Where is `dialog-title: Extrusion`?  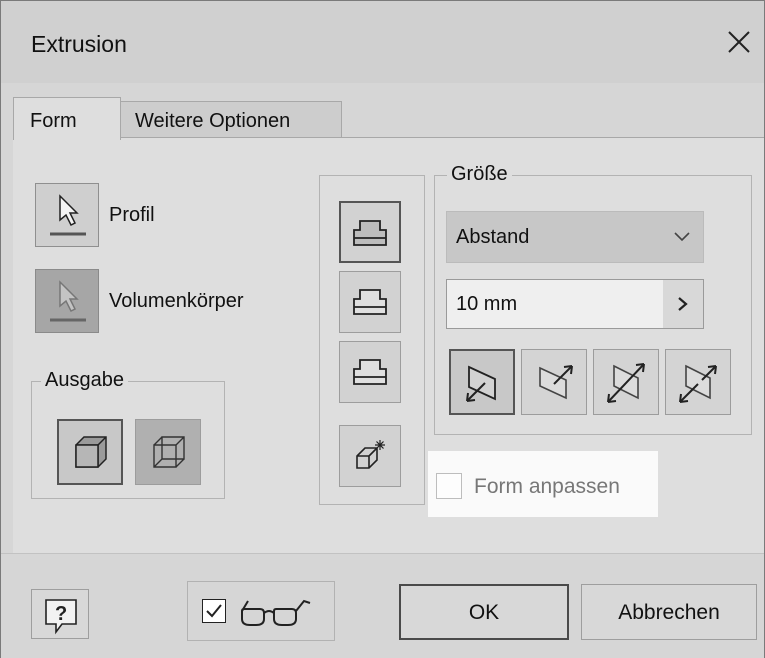 dialog-title: Extrusion is located at coordinates (79, 44).